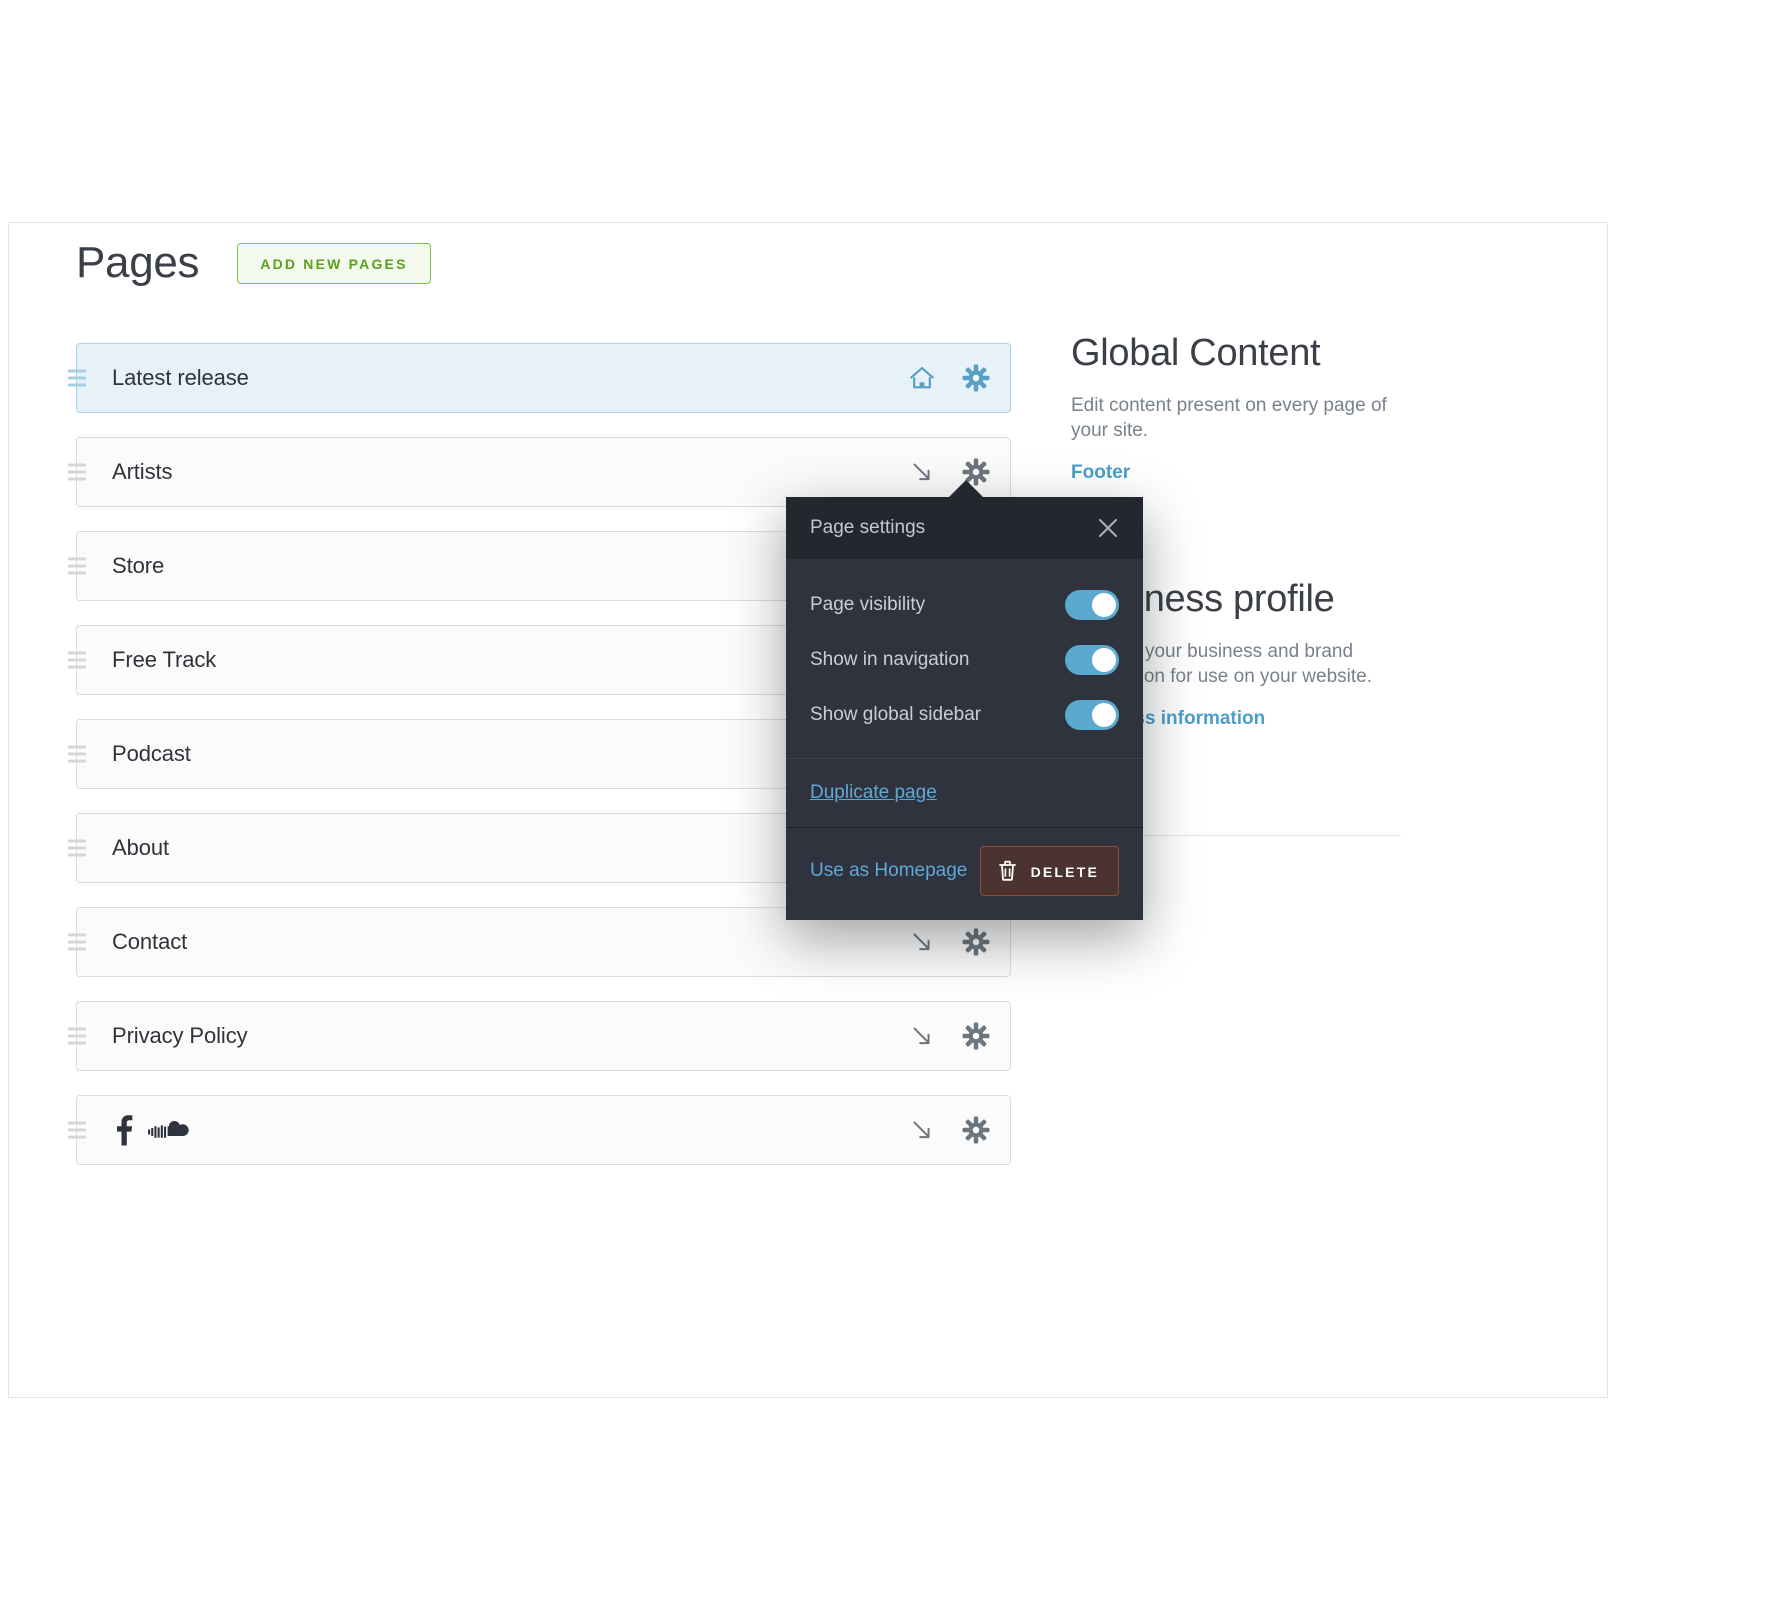 The width and height of the screenshot is (1770, 1620). What do you see at coordinates (1007, 871) in the screenshot?
I see `trash-icon` at bounding box center [1007, 871].